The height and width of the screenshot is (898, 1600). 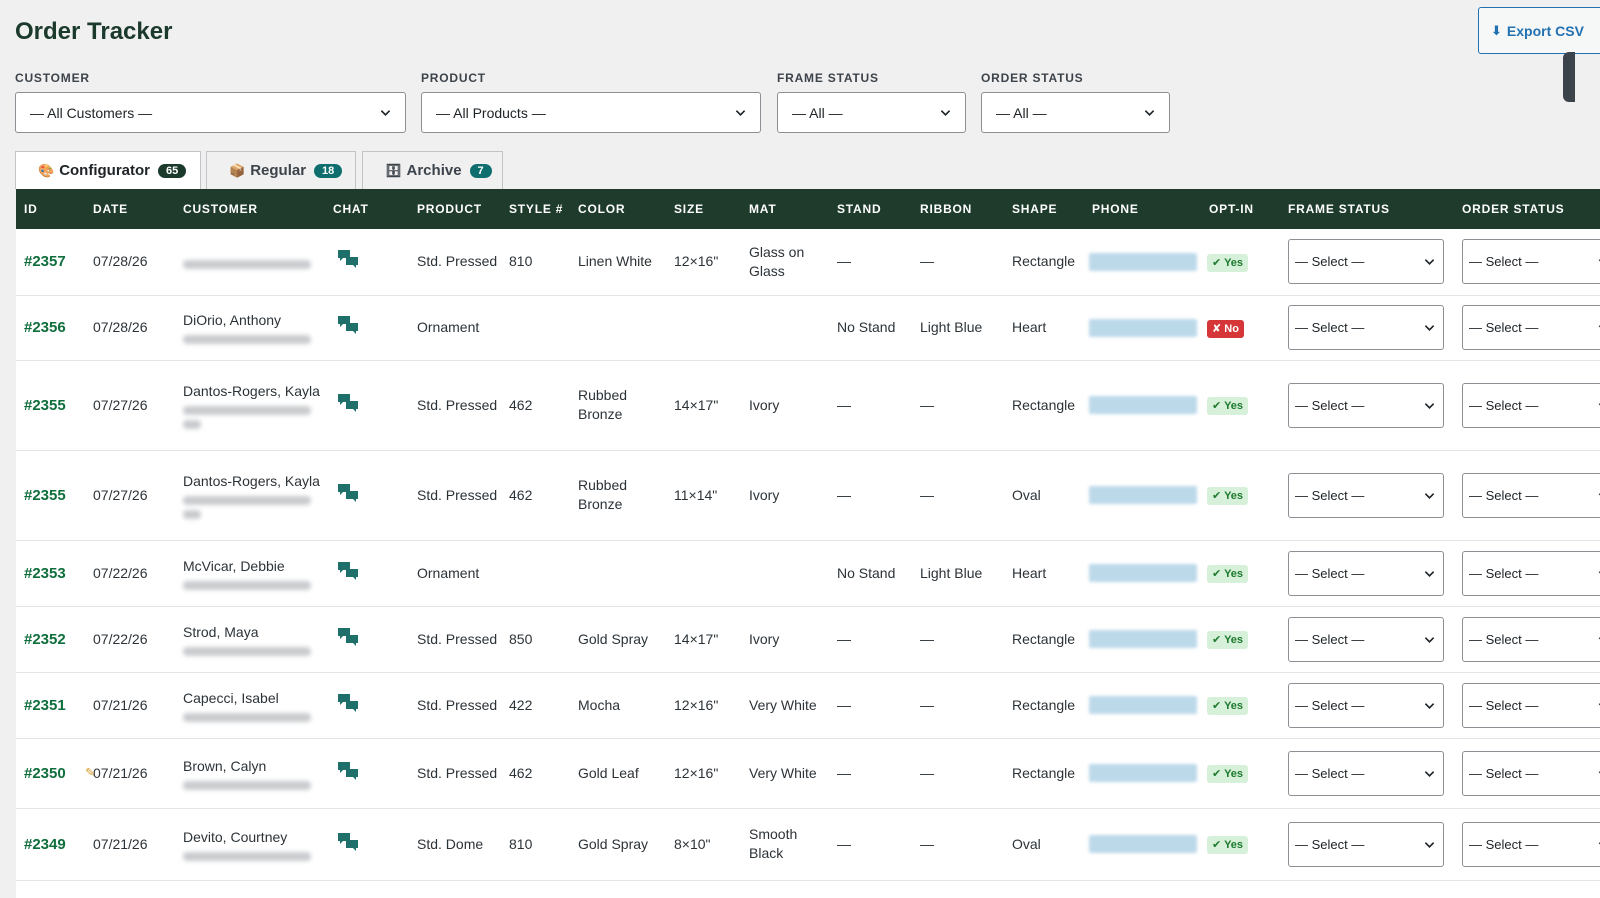 I want to click on column-header: OPT-IN, so click(x=1240, y=209).